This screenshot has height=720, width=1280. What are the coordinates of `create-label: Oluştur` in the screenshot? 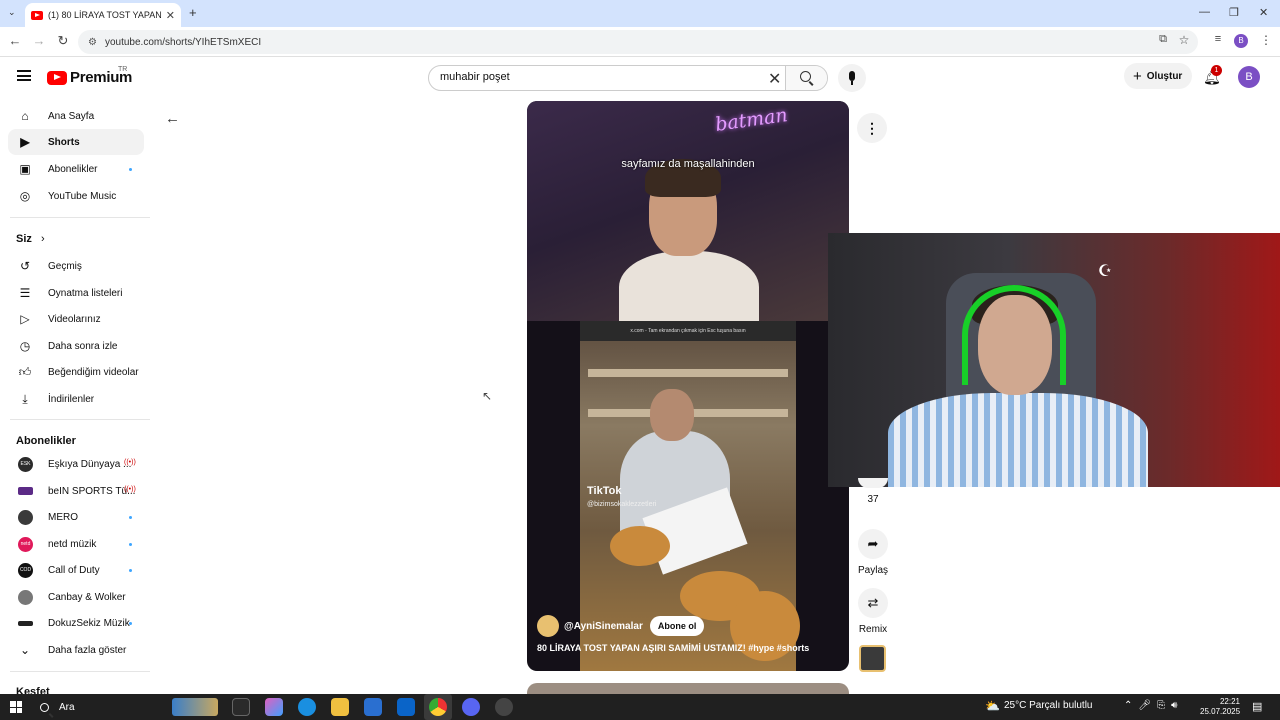 It's located at (1164, 76).